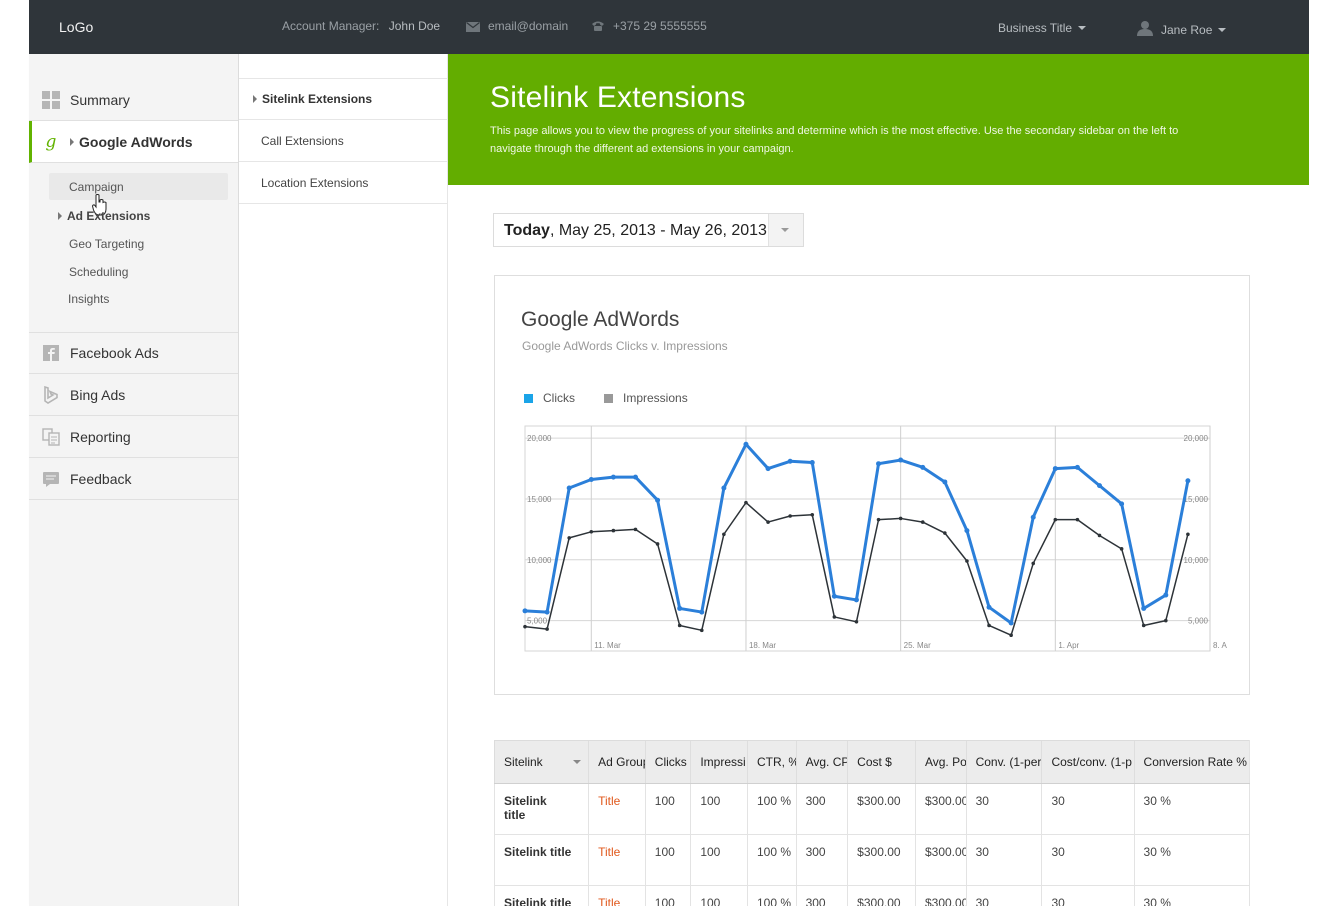 Image resolution: width=1340 pixels, height=906 pixels. What do you see at coordinates (945, 762) in the screenshot?
I see `column-header-label: Avg. Po` at bounding box center [945, 762].